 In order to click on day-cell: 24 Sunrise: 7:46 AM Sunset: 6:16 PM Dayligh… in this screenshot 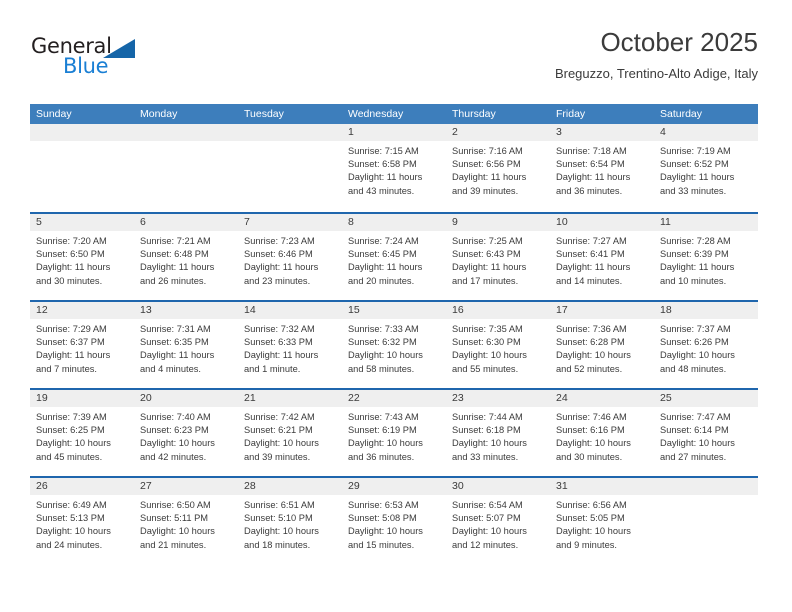, I will do `click(602, 433)`.